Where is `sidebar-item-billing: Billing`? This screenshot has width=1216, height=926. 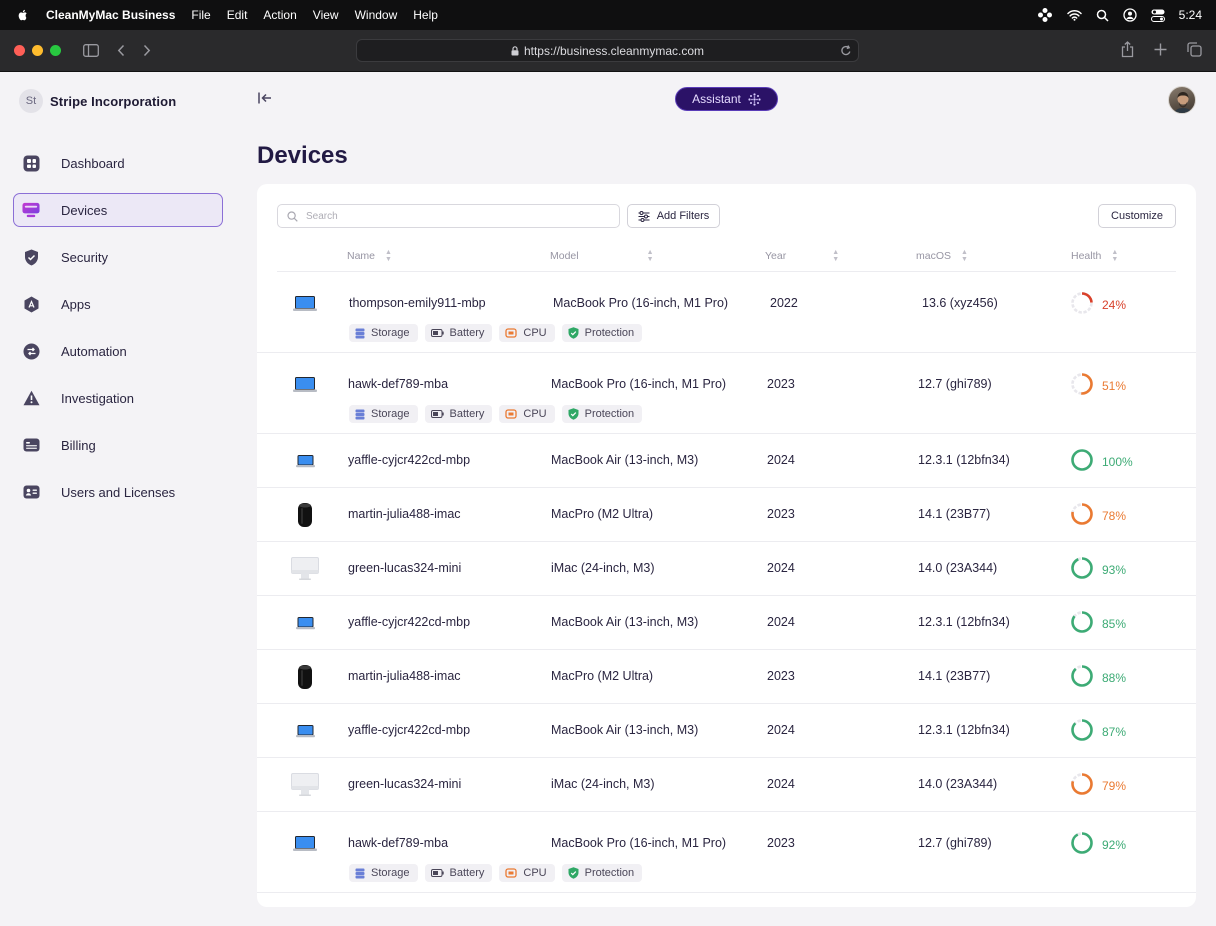
sidebar-item-billing: Billing is located at coordinates (118, 445).